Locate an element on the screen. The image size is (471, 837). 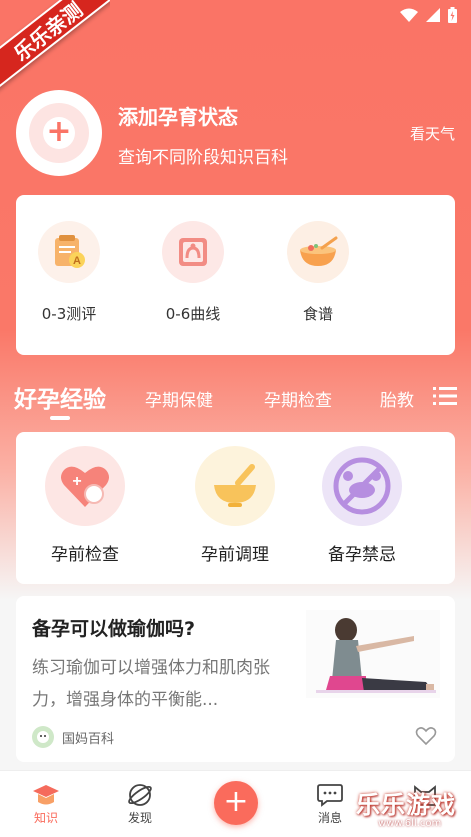
graduation-cap-icon is located at coordinates (46, 795).